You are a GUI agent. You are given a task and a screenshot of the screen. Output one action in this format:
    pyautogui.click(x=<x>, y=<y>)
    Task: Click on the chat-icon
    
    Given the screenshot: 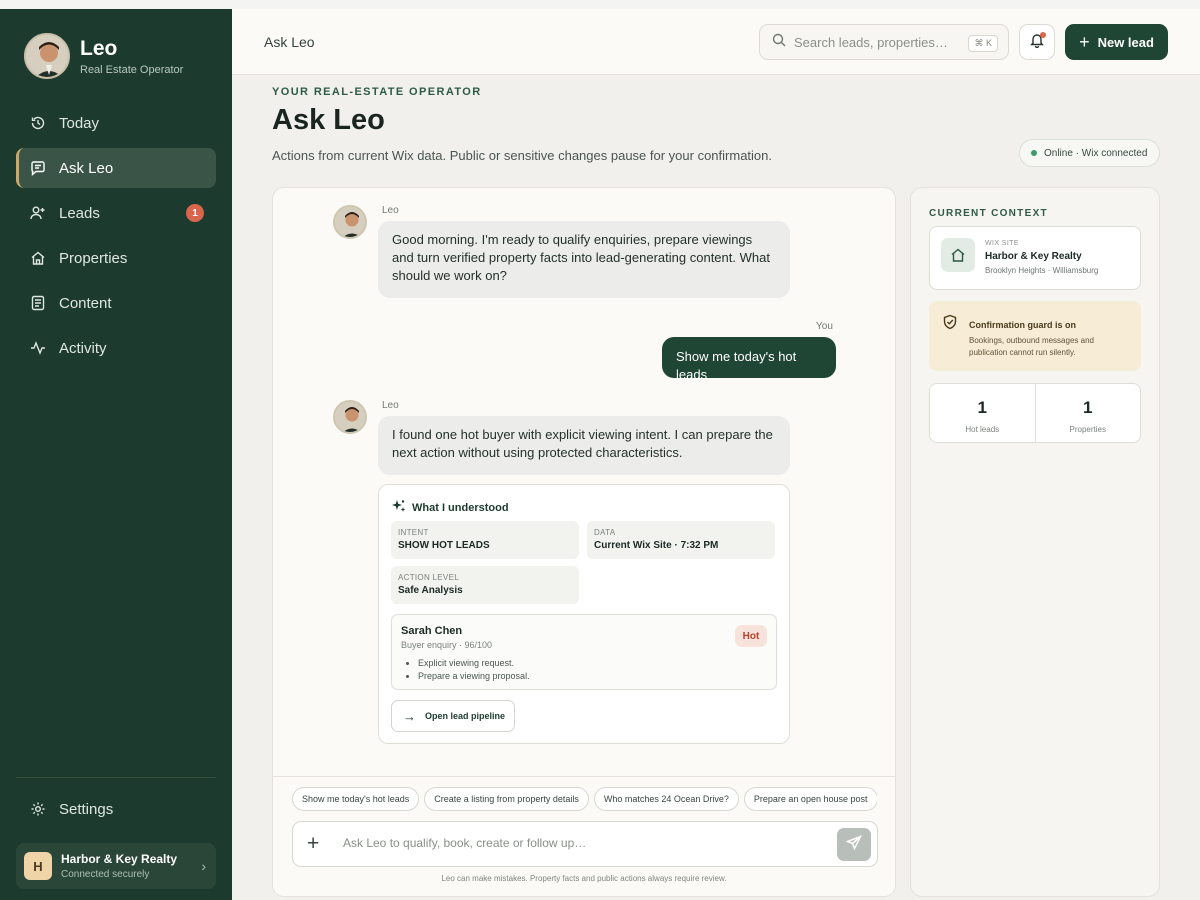 What is the action you would take?
    pyautogui.click(x=38, y=168)
    